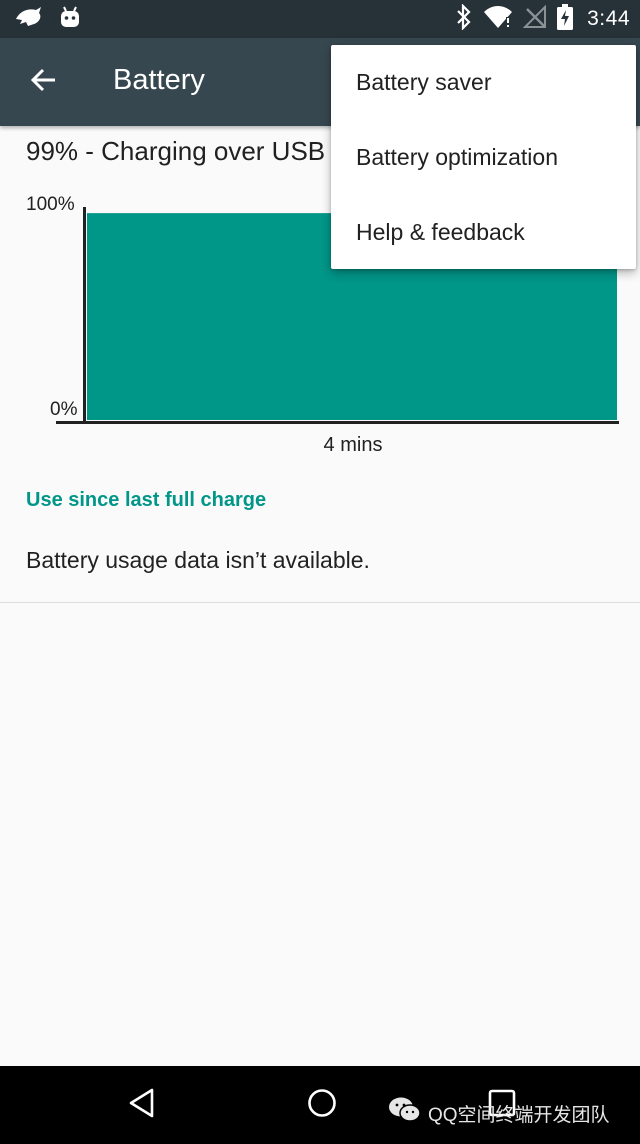 Image resolution: width=640 pixels, height=1144 pixels. What do you see at coordinates (159, 80) in the screenshot?
I see `page-title: Battery` at bounding box center [159, 80].